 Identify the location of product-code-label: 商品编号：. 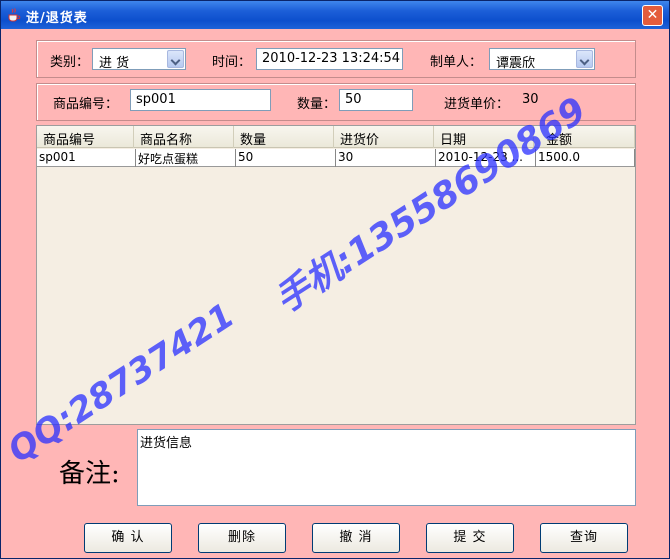
(86, 104).